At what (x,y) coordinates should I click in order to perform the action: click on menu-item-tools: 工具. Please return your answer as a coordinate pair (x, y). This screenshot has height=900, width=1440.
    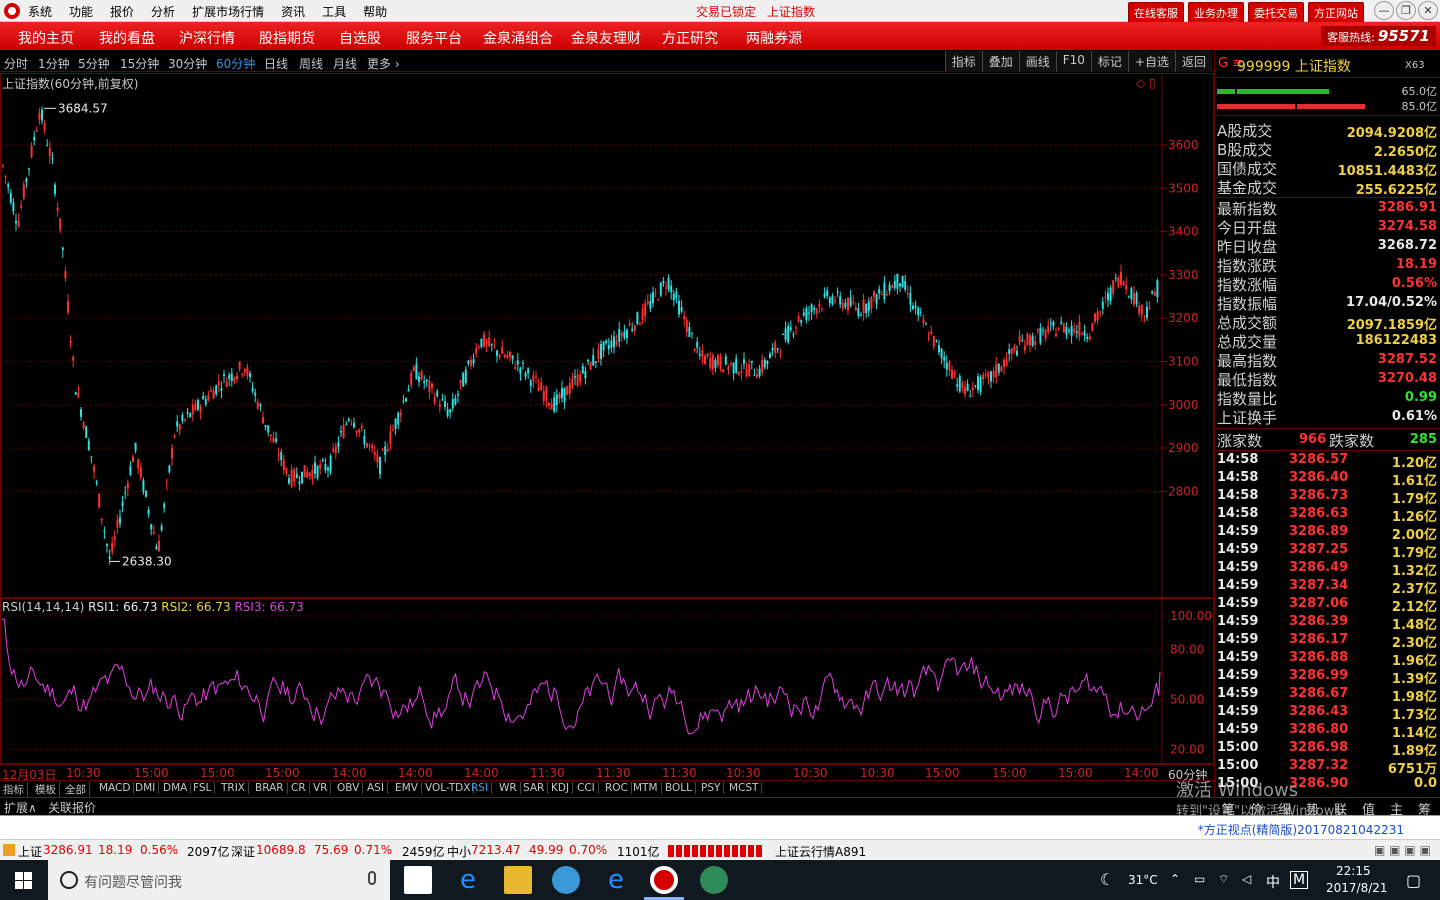
    Looking at the image, I should click on (334, 11).